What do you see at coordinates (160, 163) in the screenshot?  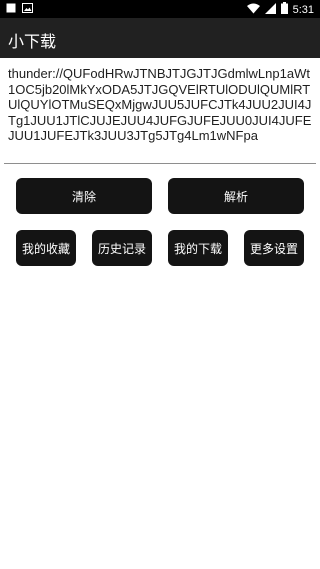 I see `input-underline` at bounding box center [160, 163].